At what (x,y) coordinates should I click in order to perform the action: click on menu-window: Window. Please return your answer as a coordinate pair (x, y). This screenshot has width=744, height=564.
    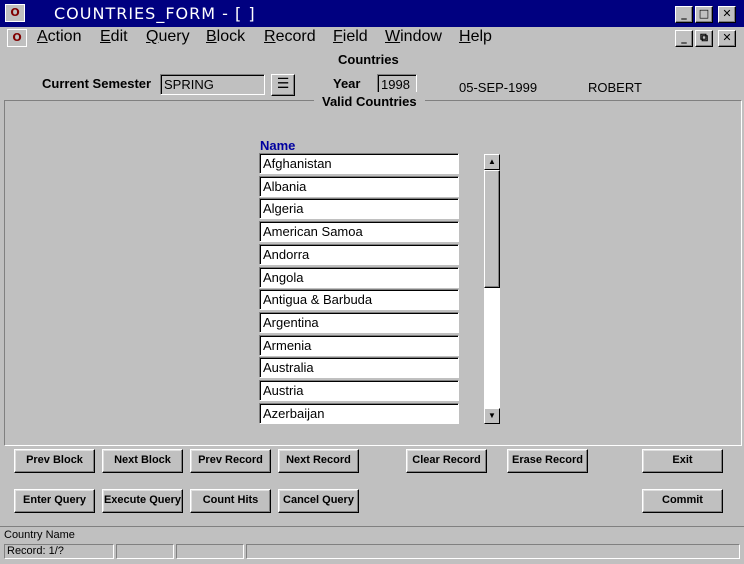
    Looking at the image, I should click on (413, 37).